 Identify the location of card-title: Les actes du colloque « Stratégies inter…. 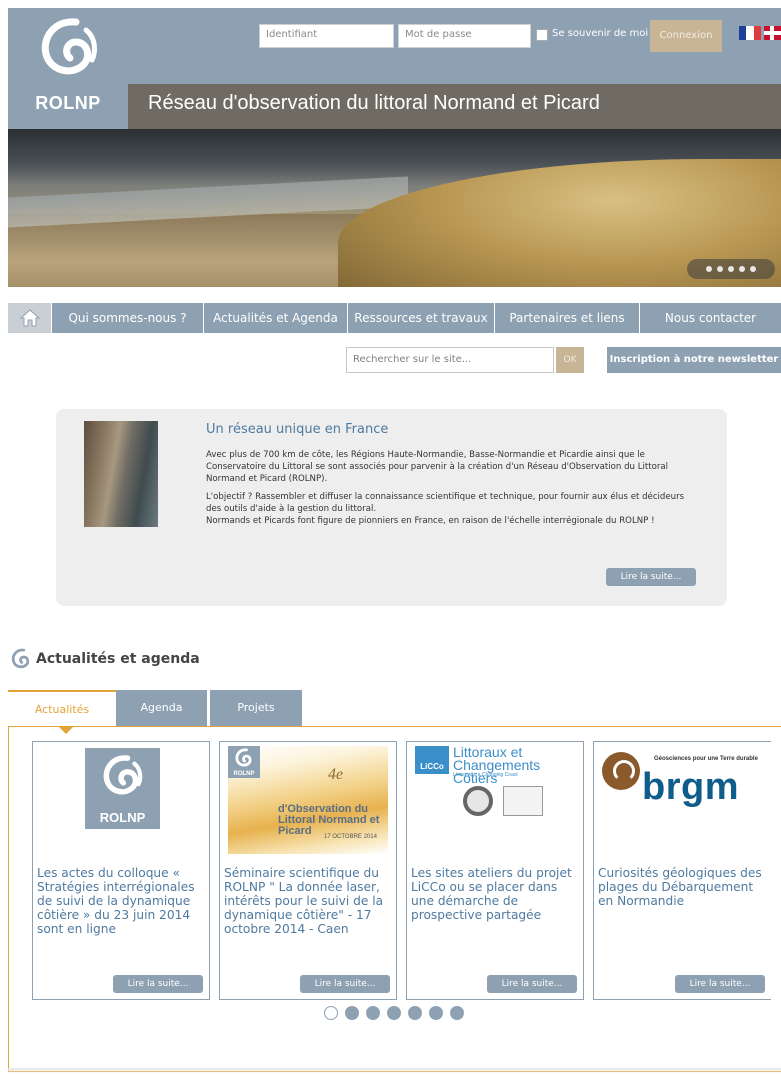
(121, 901).